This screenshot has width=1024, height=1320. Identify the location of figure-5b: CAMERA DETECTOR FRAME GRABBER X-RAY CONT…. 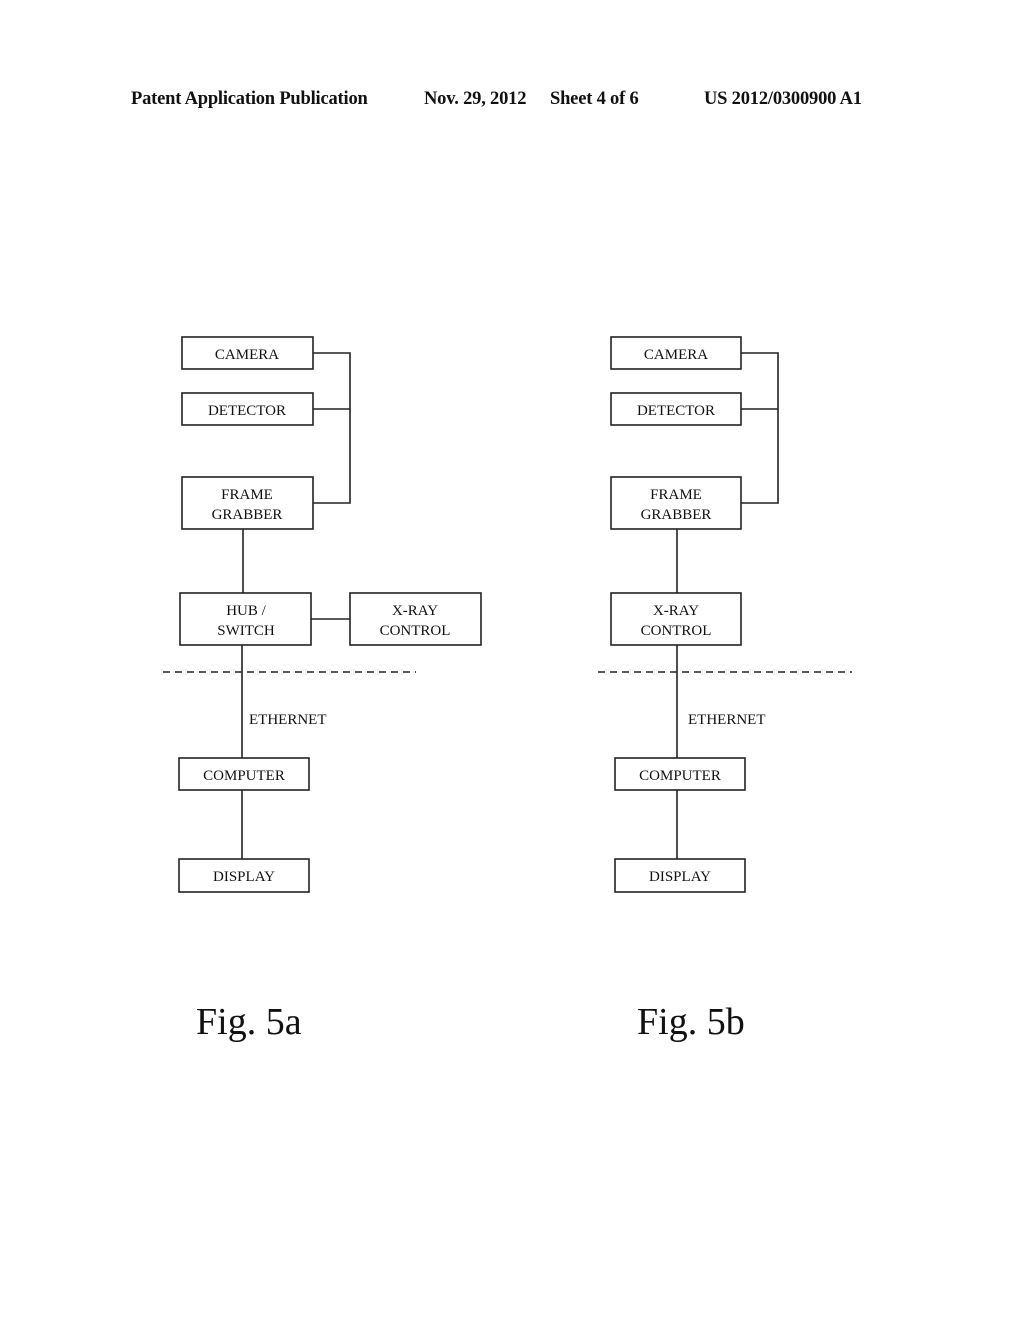
(725, 689).